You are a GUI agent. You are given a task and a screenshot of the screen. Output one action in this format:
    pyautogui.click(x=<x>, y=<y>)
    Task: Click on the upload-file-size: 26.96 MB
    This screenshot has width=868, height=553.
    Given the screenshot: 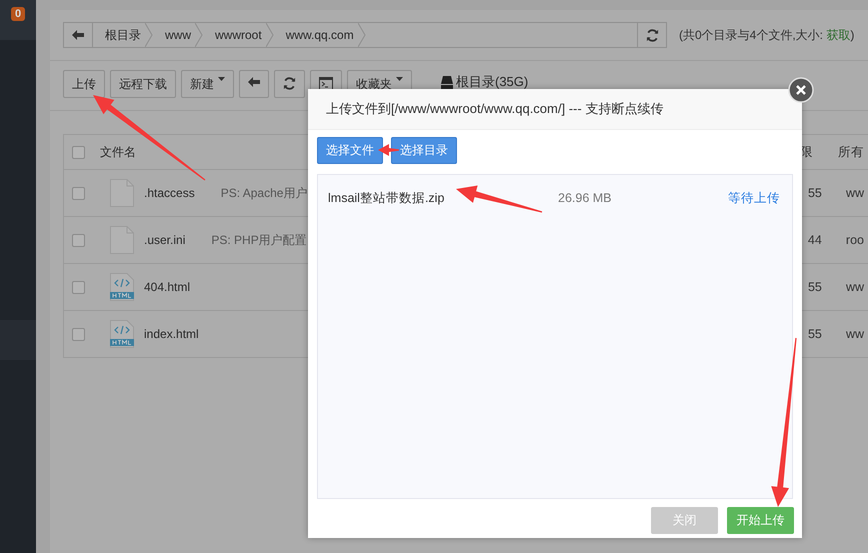 What is the action you would take?
    pyautogui.click(x=585, y=198)
    